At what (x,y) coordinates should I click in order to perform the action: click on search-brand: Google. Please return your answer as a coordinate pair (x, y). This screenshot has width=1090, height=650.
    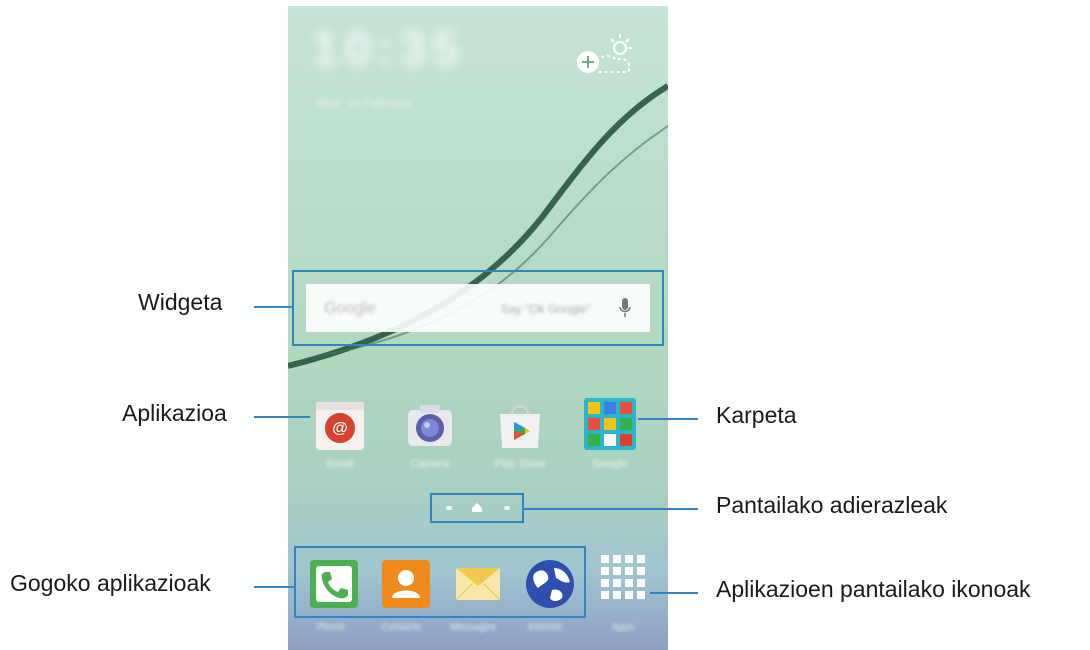
    Looking at the image, I should click on (350, 308).